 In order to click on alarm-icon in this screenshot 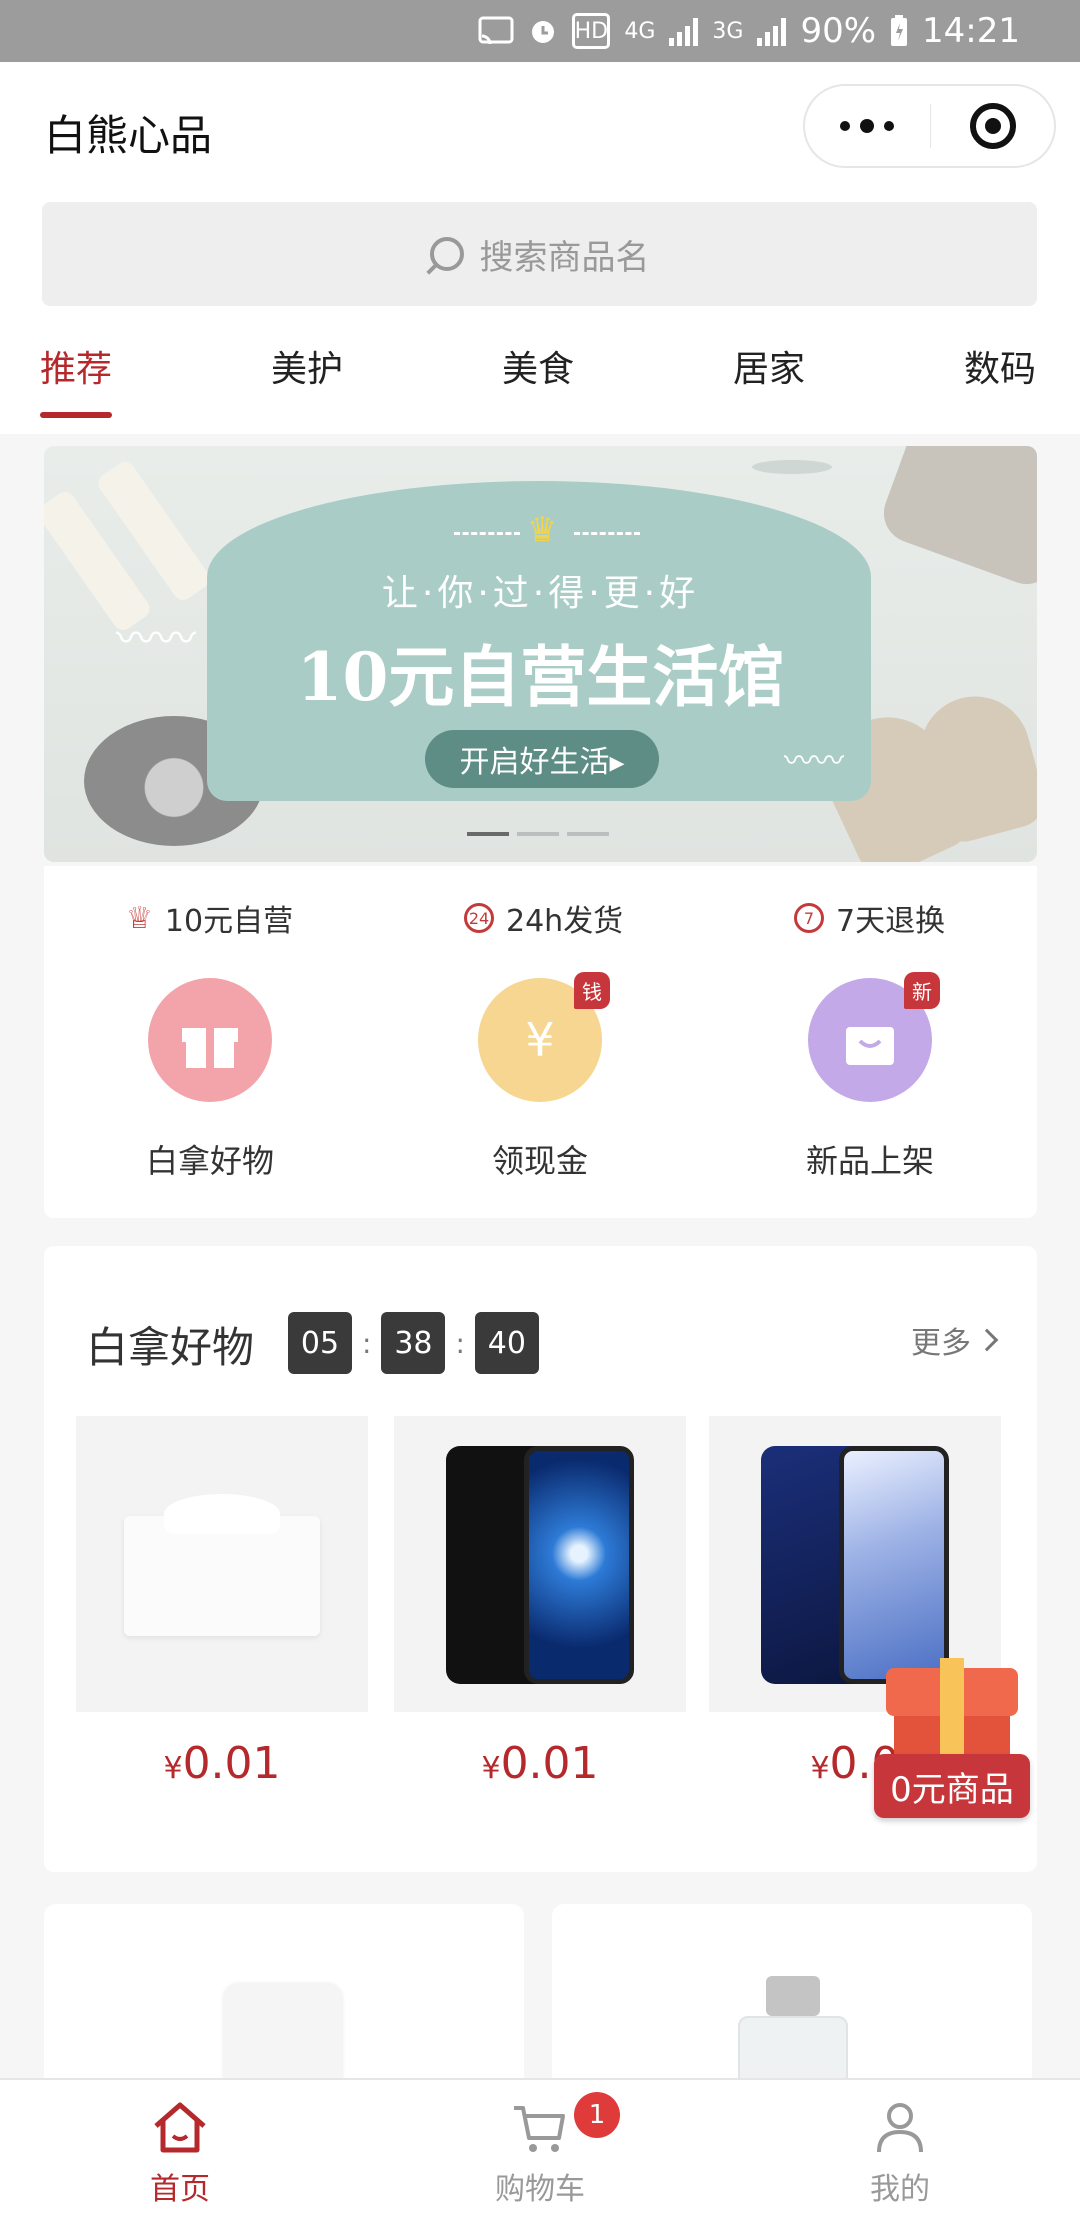, I will do `click(543, 31)`.